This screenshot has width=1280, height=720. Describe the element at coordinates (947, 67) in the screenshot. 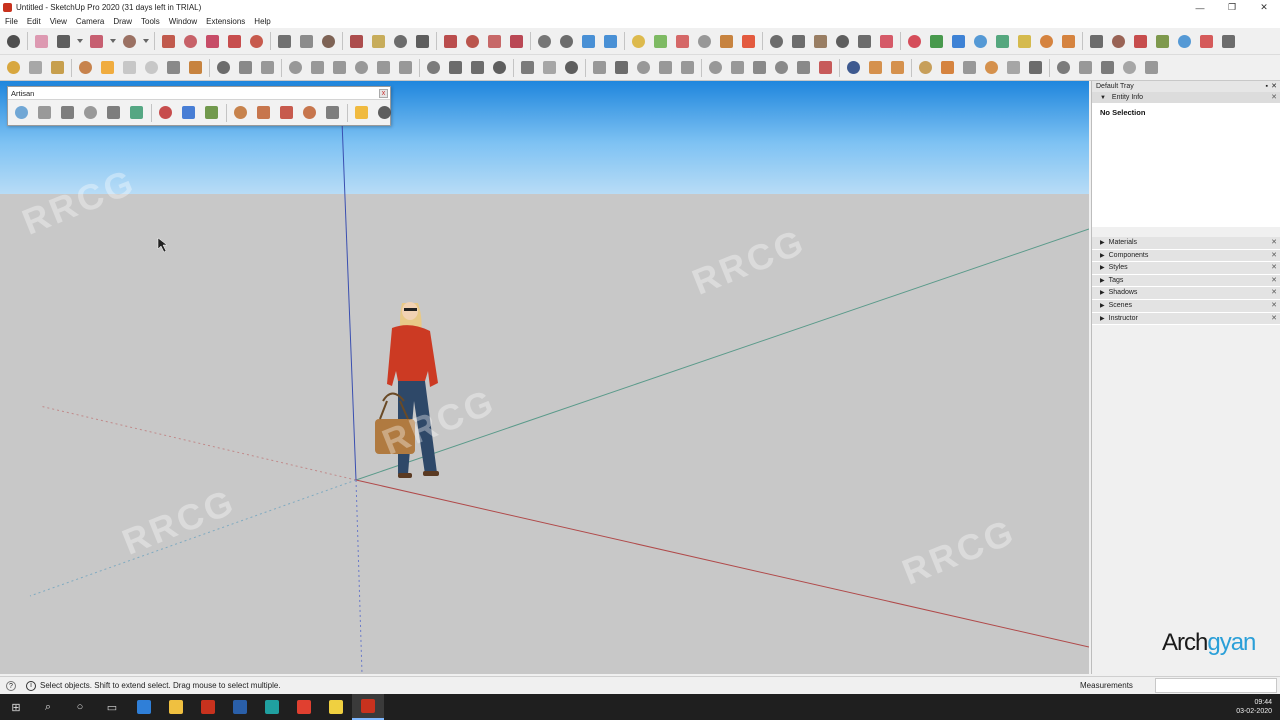

I see `tape-icon` at that location.